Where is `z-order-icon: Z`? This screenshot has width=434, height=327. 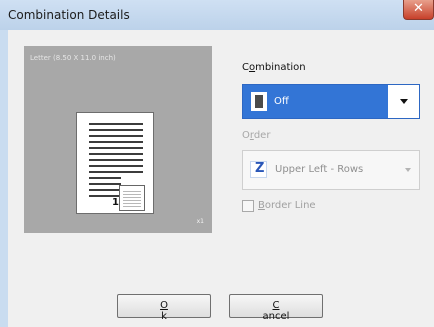 z-order-icon: Z is located at coordinates (258, 169).